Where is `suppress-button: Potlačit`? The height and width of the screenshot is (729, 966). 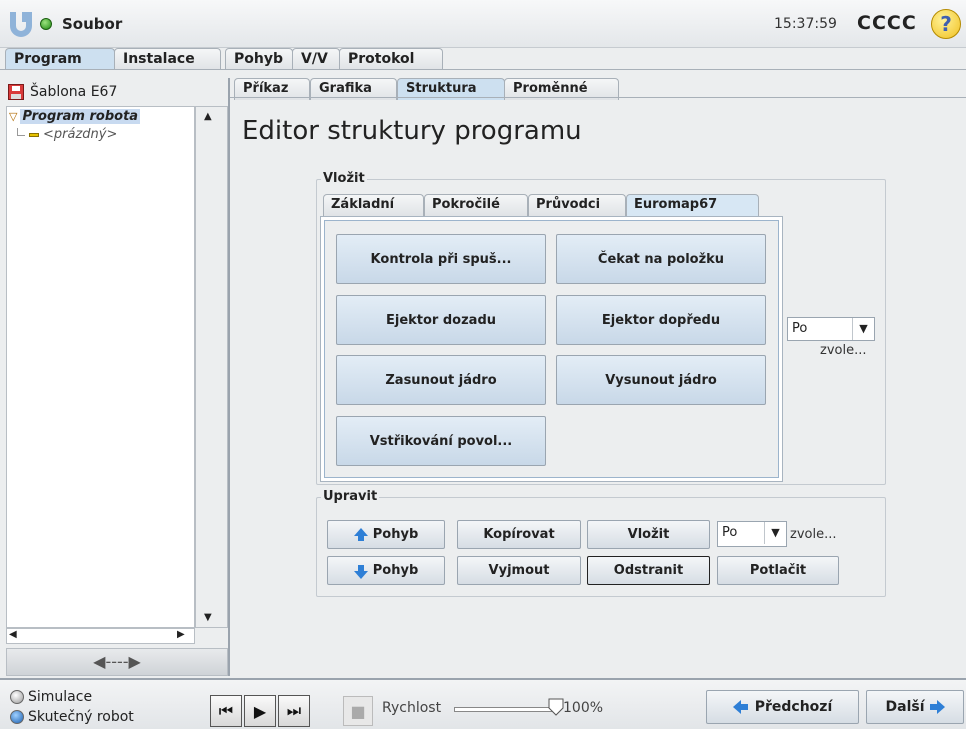
suppress-button: Potlačit is located at coordinates (778, 570).